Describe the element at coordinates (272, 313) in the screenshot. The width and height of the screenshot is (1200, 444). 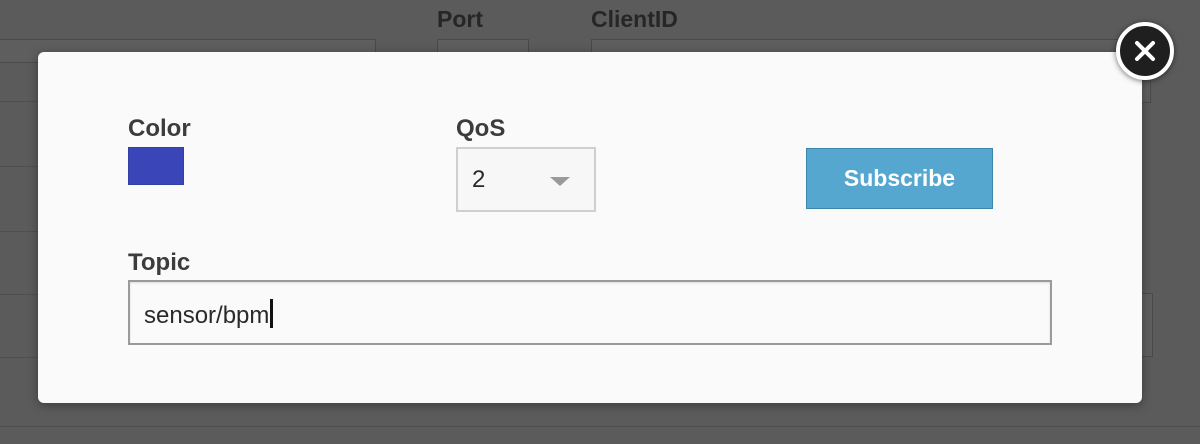
I see `text-caret` at that location.